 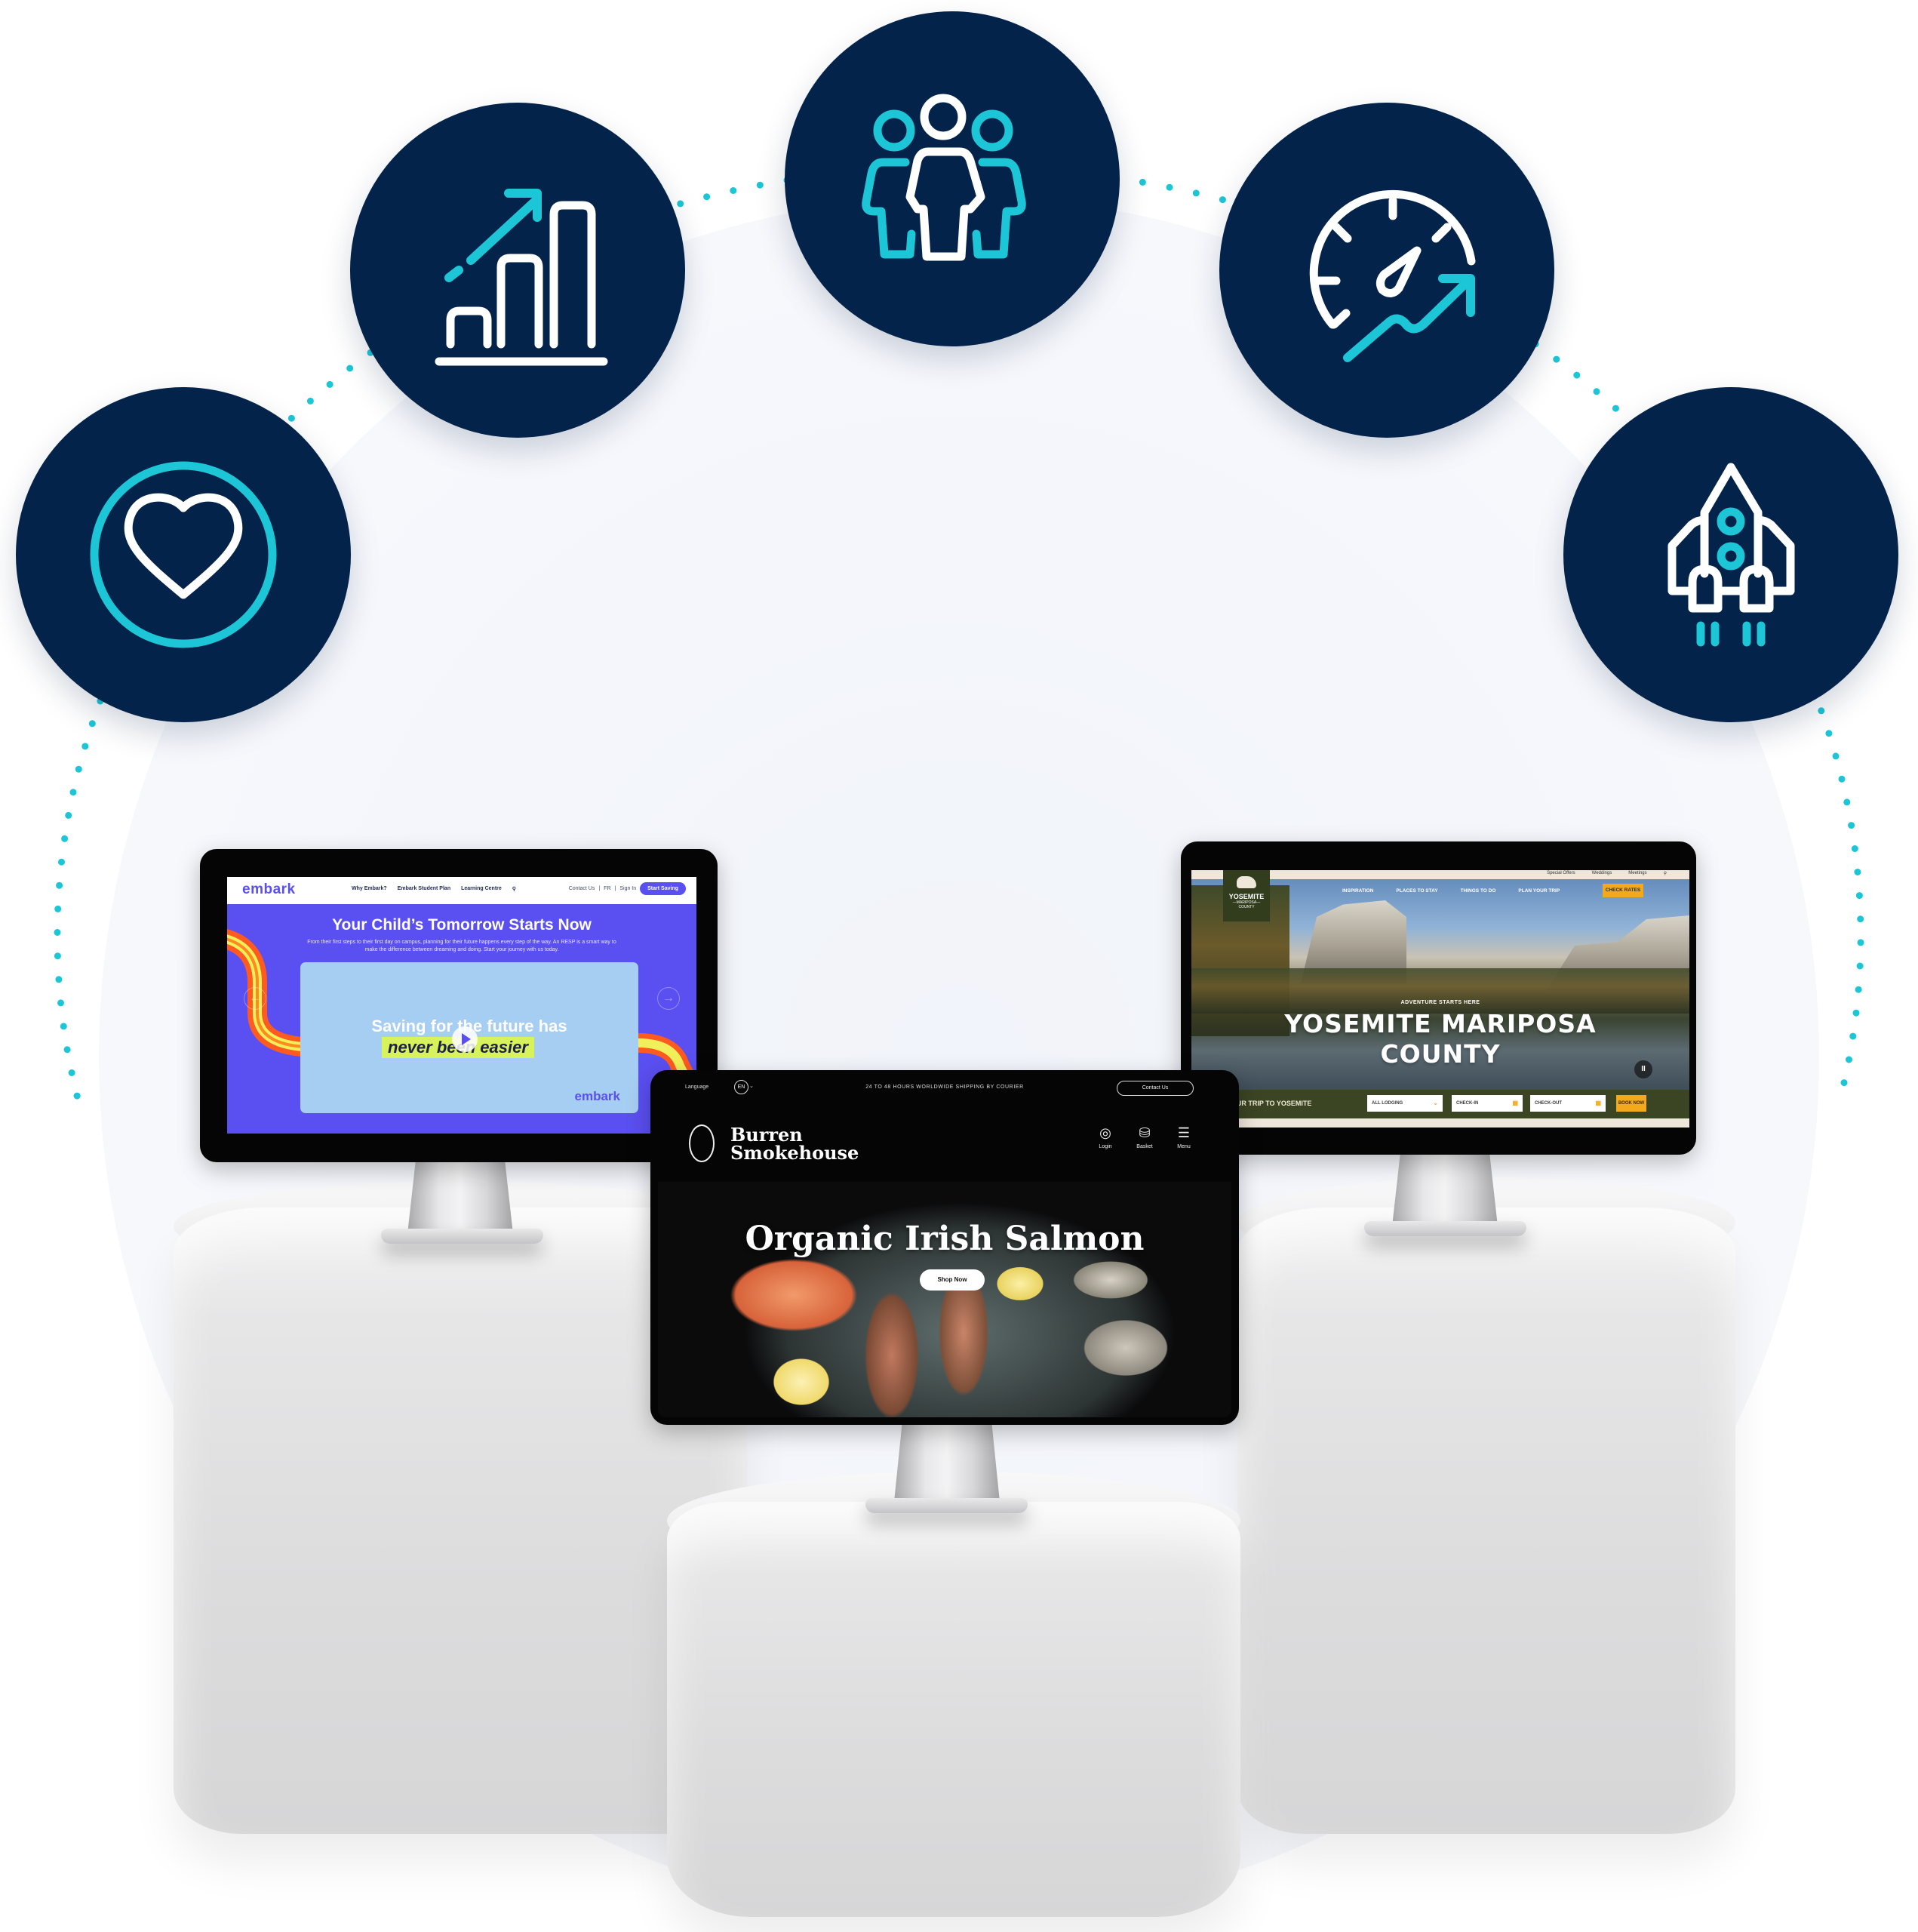 What do you see at coordinates (1145, 1132) in the screenshot?
I see `basket-icon: ⛁` at bounding box center [1145, 1132].